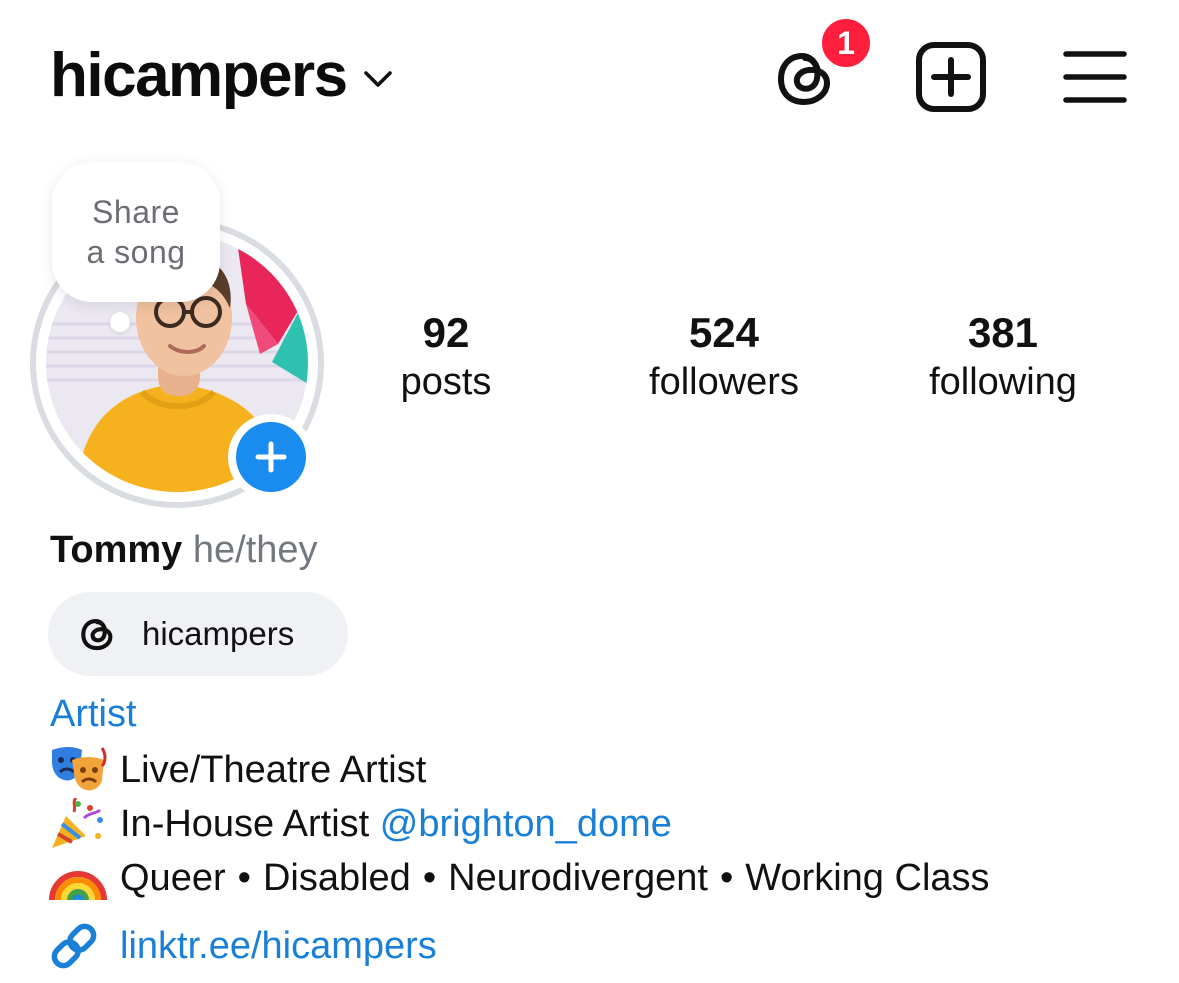 The width and height of the screenshot is (1179, 983). What do you see at coordinates (77, 823) in the screenshot?
I see `party-popper-emoji` at bounding box center [77, 823].